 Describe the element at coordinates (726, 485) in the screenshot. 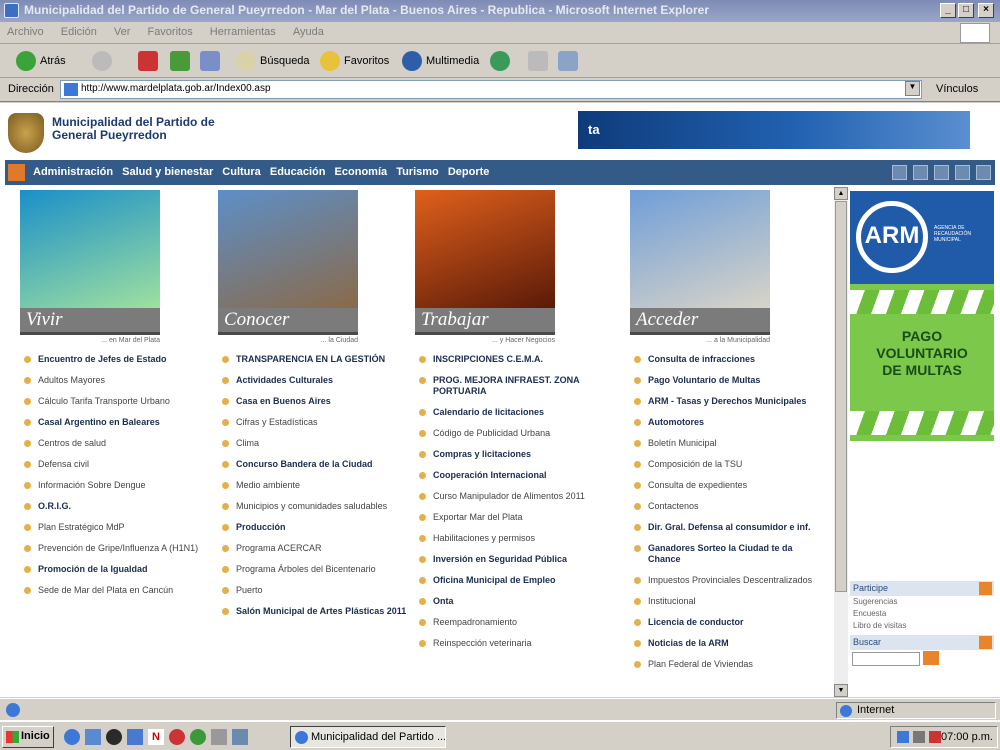

I see `list-item: Consulta de expedientes` at that location.